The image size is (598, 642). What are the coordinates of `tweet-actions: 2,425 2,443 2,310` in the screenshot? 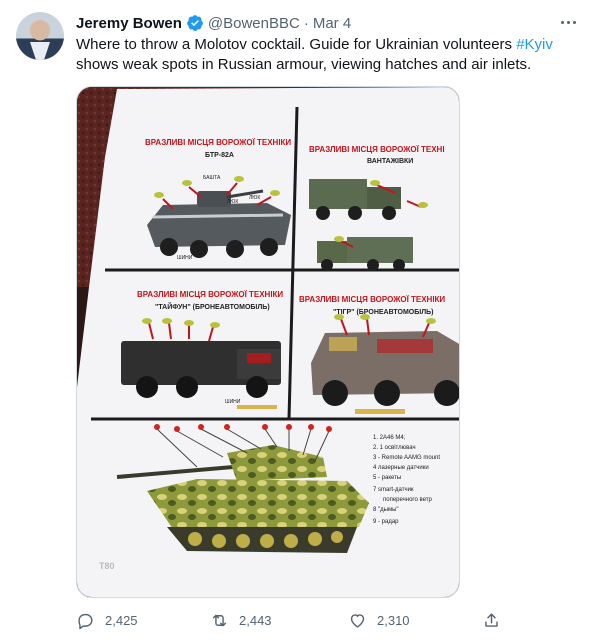 It's located at (291, 620).